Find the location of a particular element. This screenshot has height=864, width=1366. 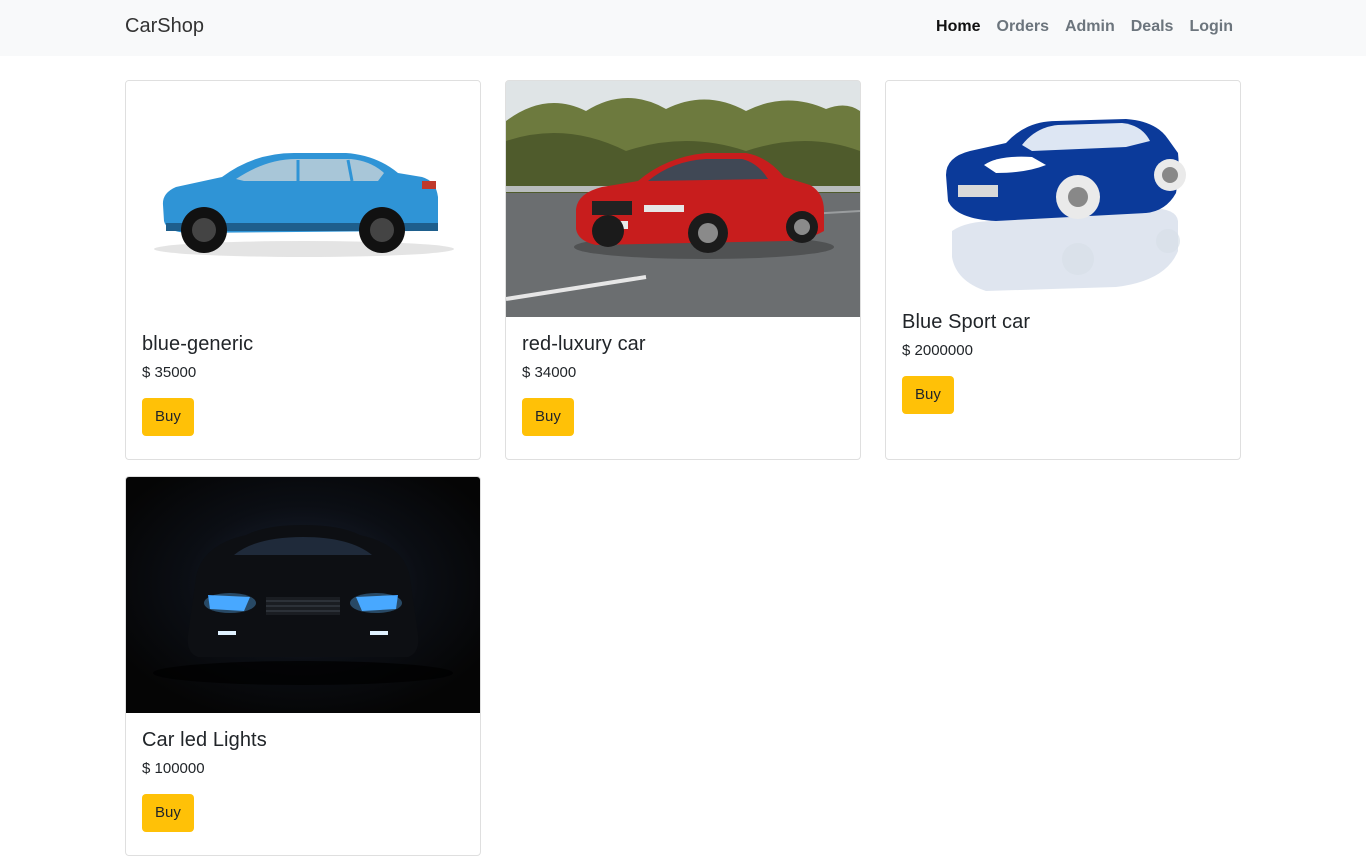

card-title: Car led Lights is located at coordinates (204, 740).